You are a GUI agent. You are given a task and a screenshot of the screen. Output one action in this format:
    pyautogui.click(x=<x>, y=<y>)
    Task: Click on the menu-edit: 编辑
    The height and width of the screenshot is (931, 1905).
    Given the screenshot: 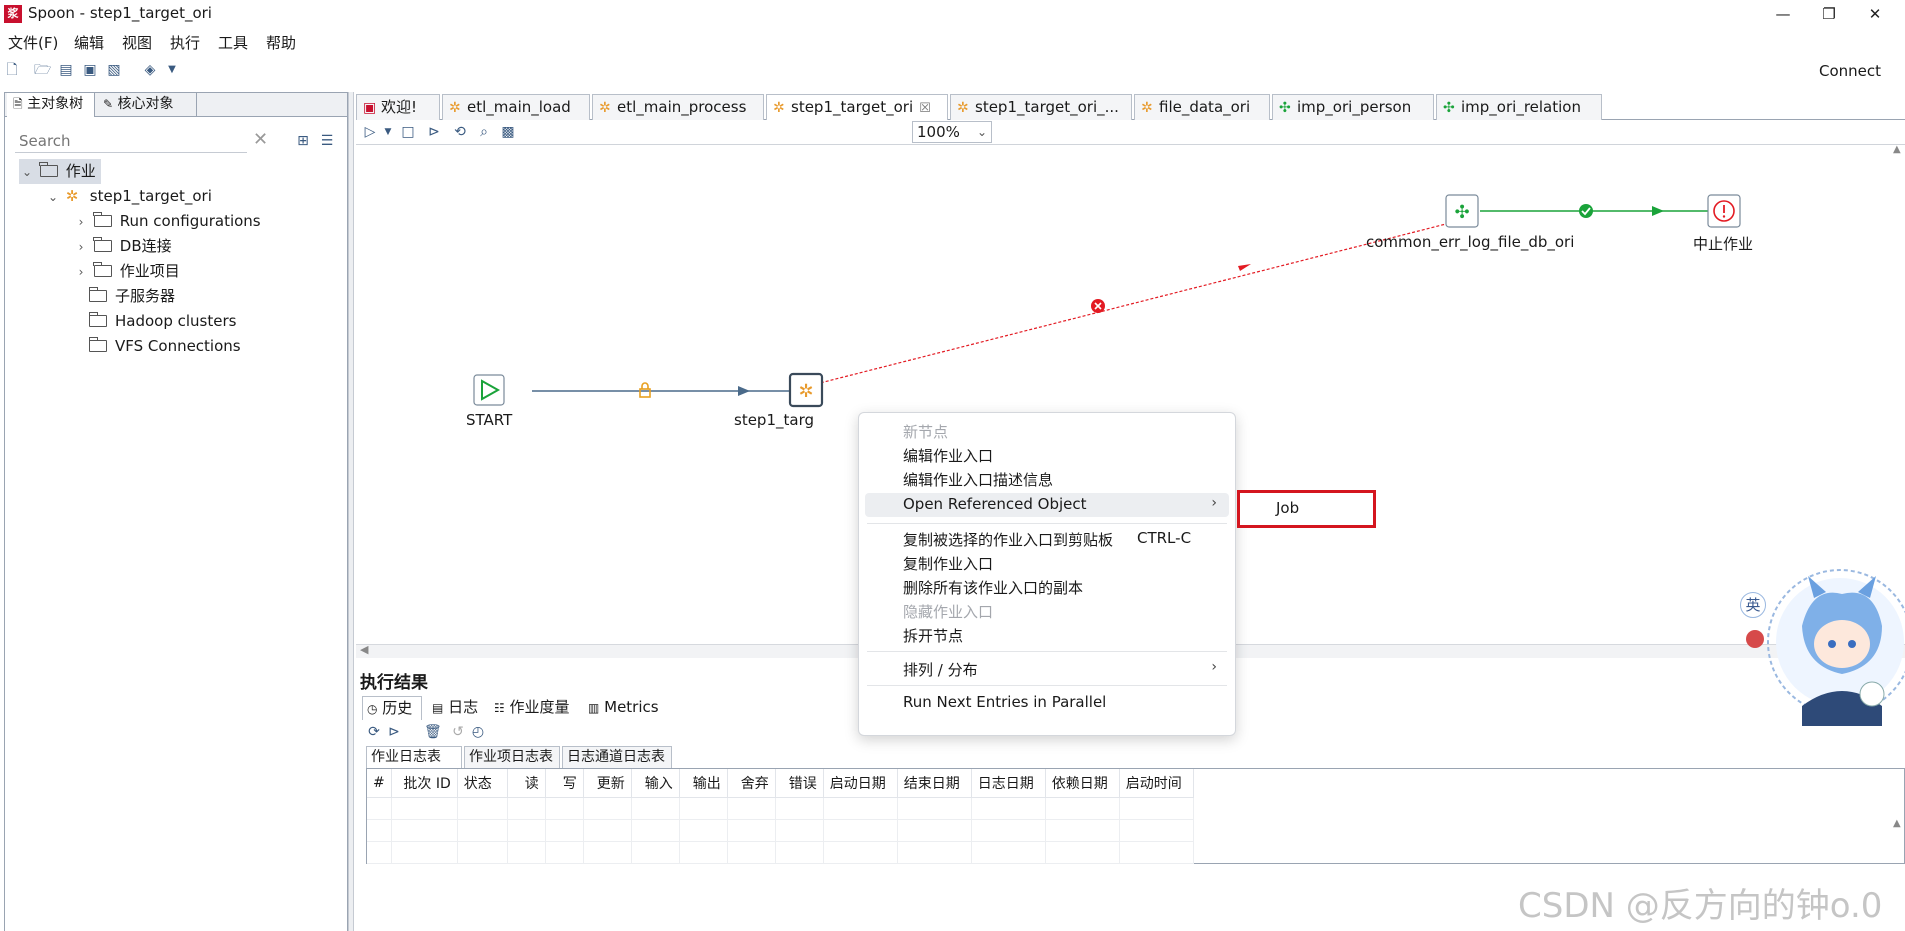 What is the action you would take?
    pyautogui.click(x=89, y=42)
    